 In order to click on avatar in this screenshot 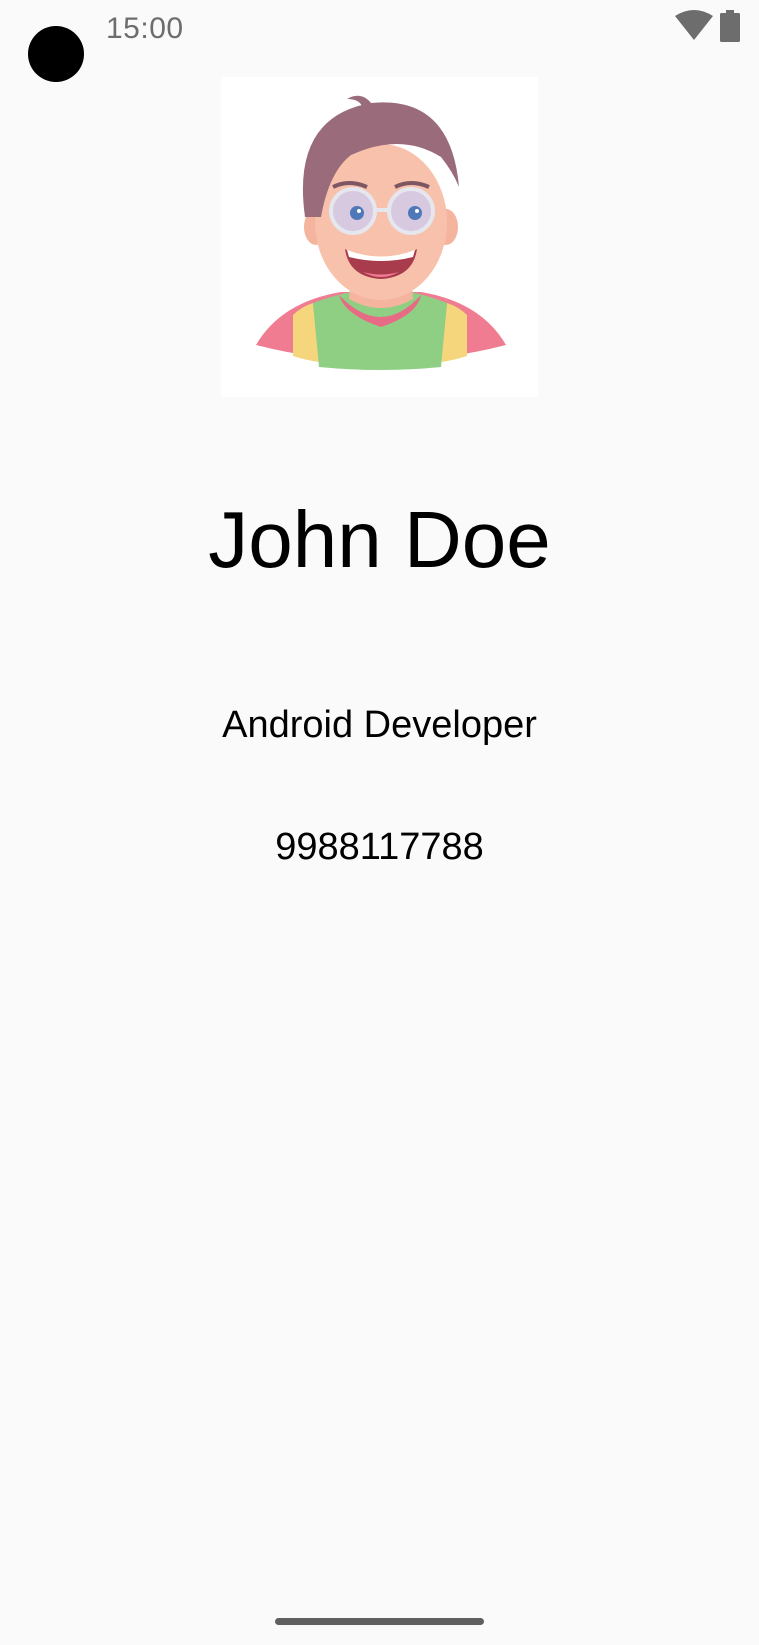, I will do `click(379, 237)`.